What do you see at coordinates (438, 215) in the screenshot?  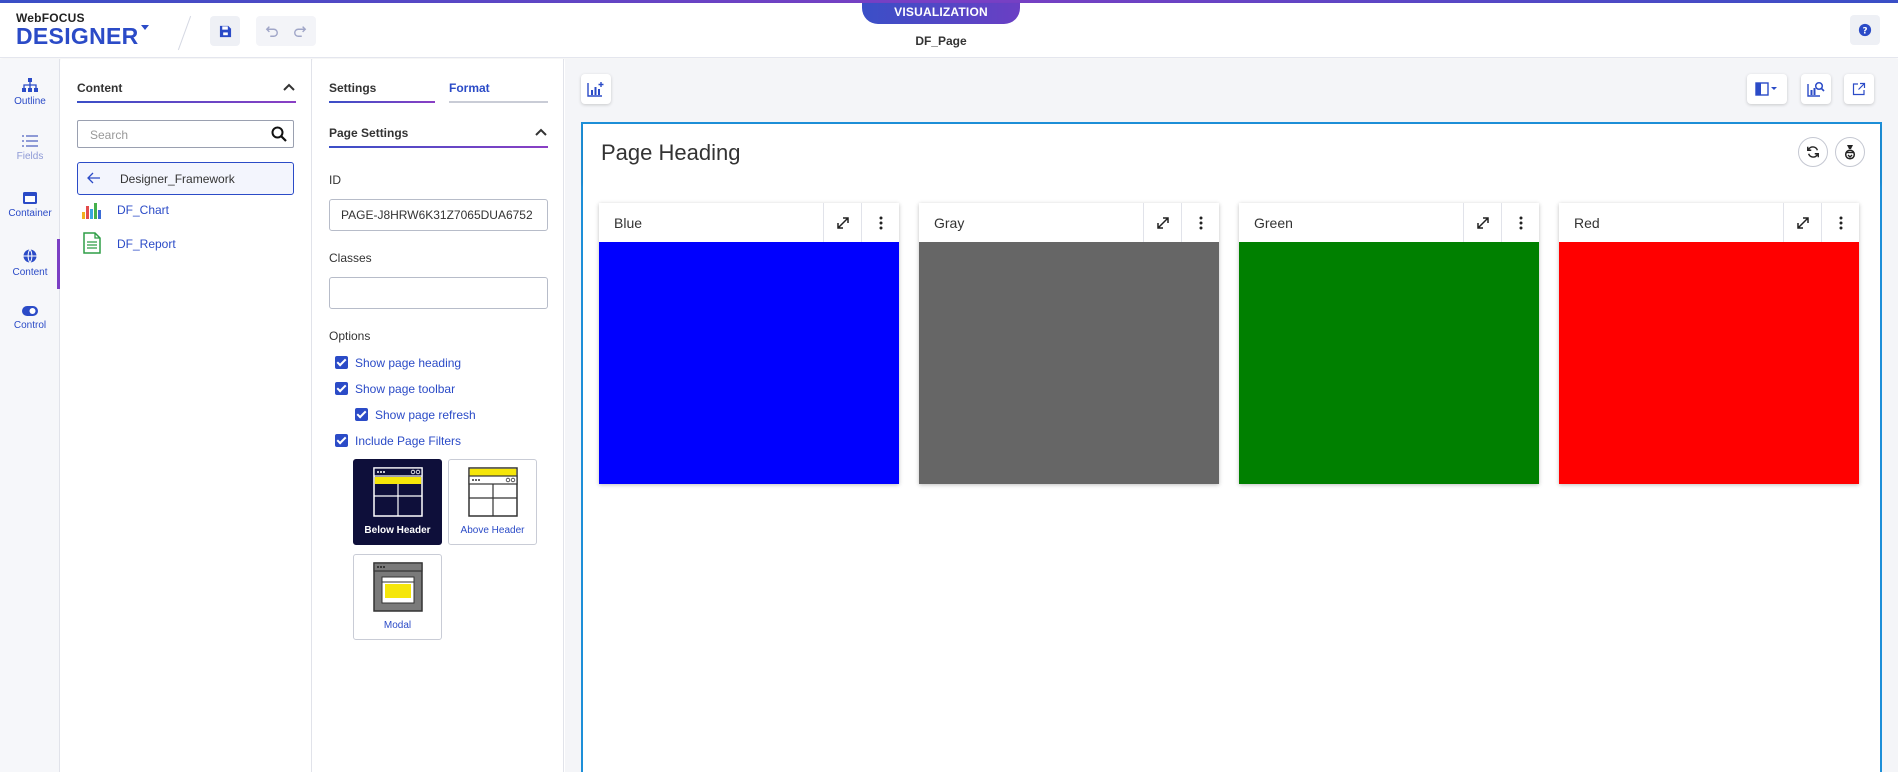 I see `id-field: PAGE-J8HRW6K31Z7065DUA6752` at bounding box center [438, 215].